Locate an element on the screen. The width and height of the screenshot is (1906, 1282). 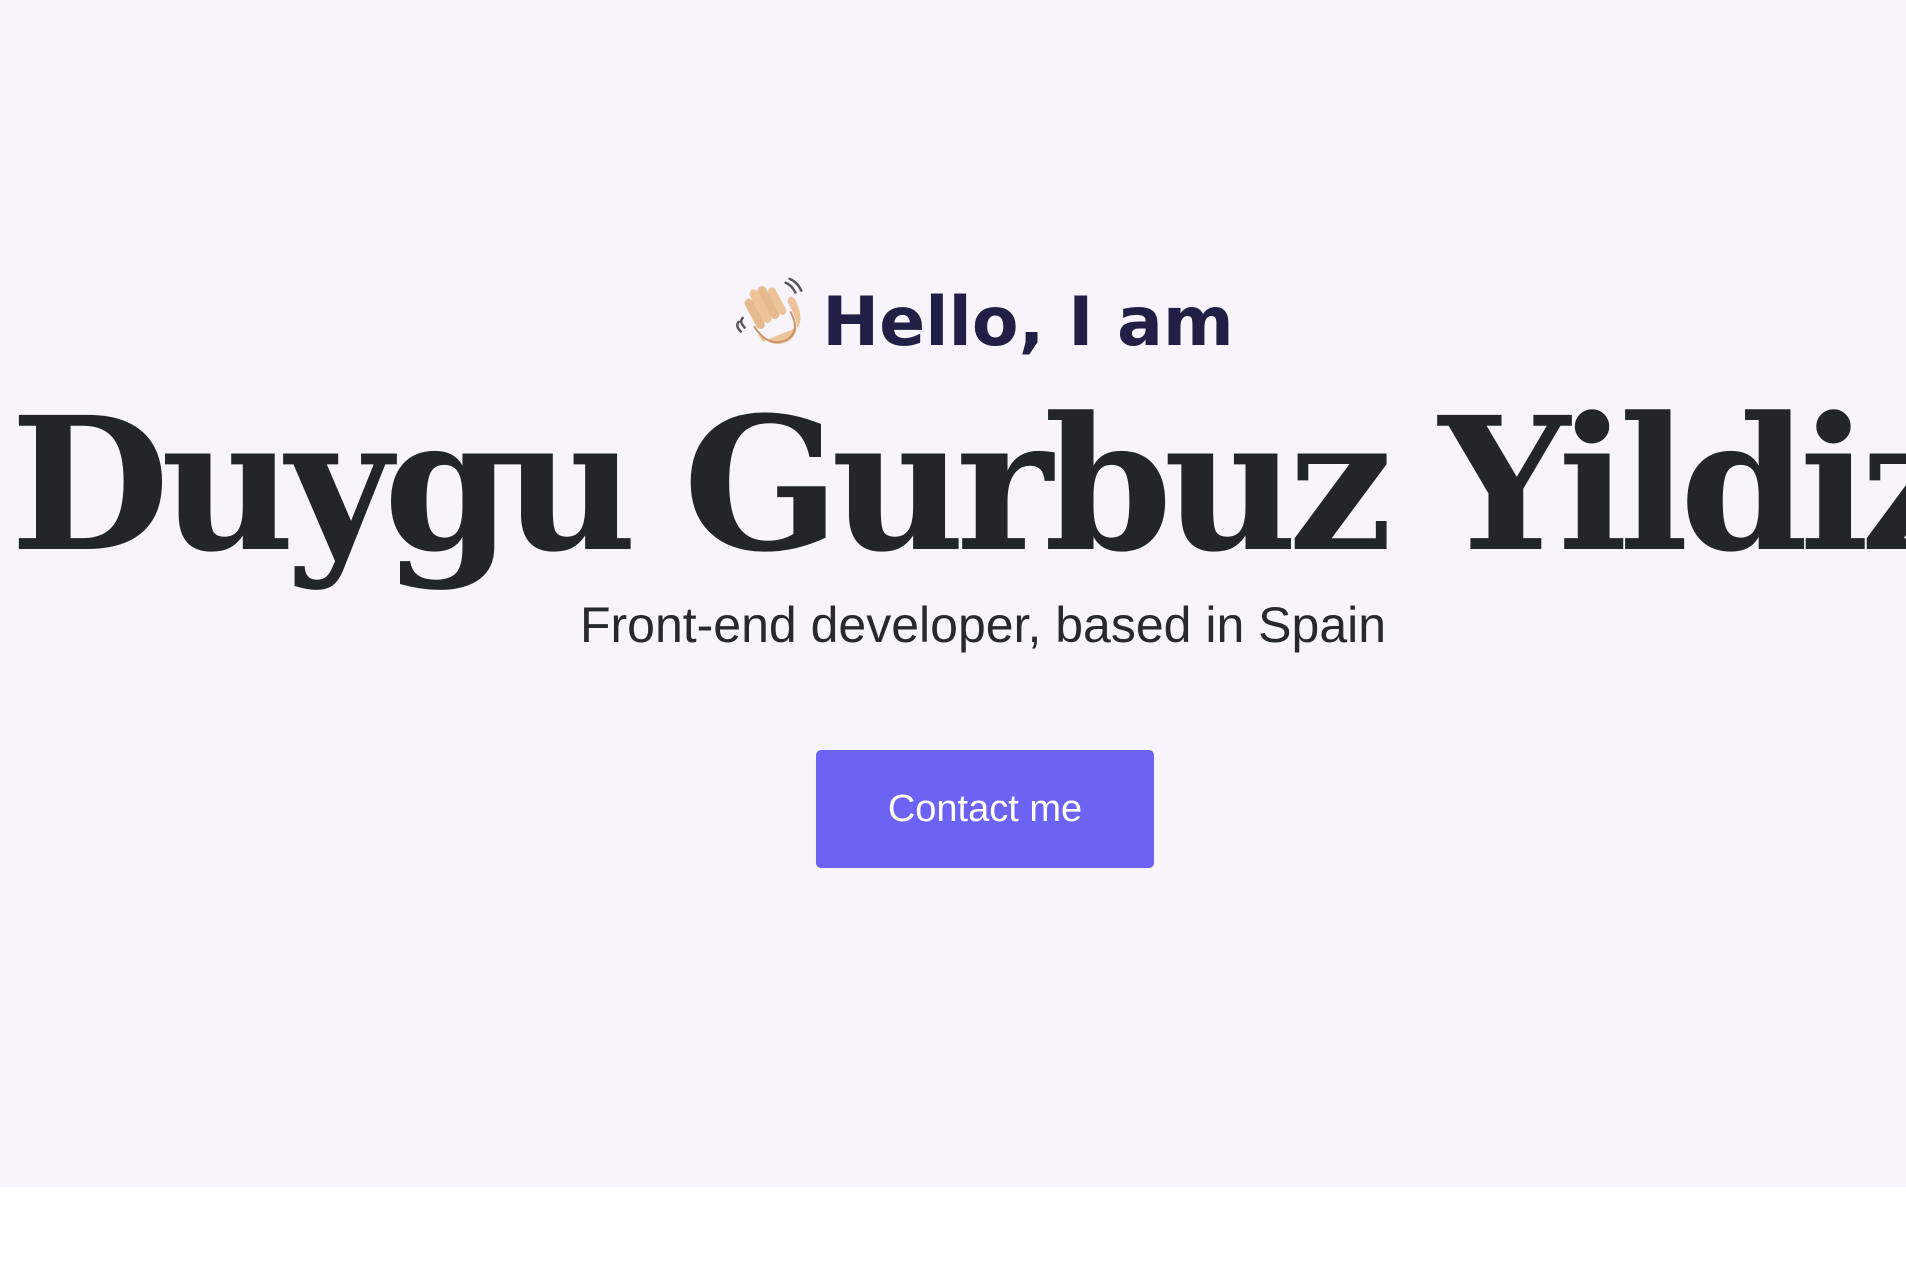
contact-me-label: Contact me is located at coordinates (985, 808).